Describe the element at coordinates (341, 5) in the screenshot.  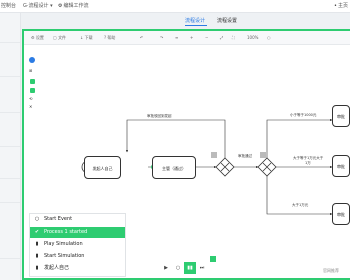
I see `topbar-item-home: •主页` at that location.